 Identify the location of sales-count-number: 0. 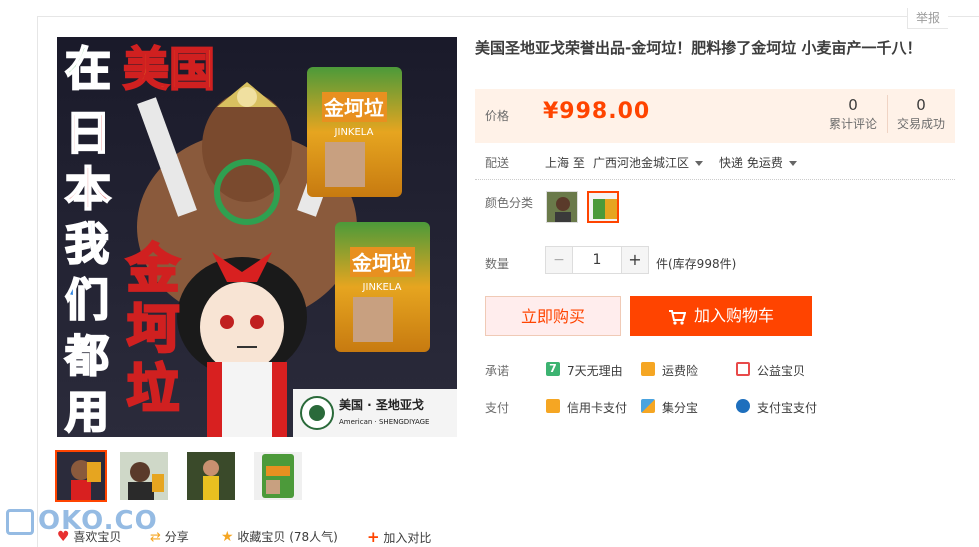
(921, 105).